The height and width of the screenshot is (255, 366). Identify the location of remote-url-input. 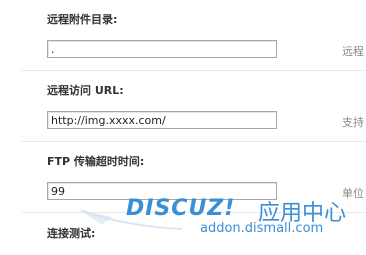
(162, 120).